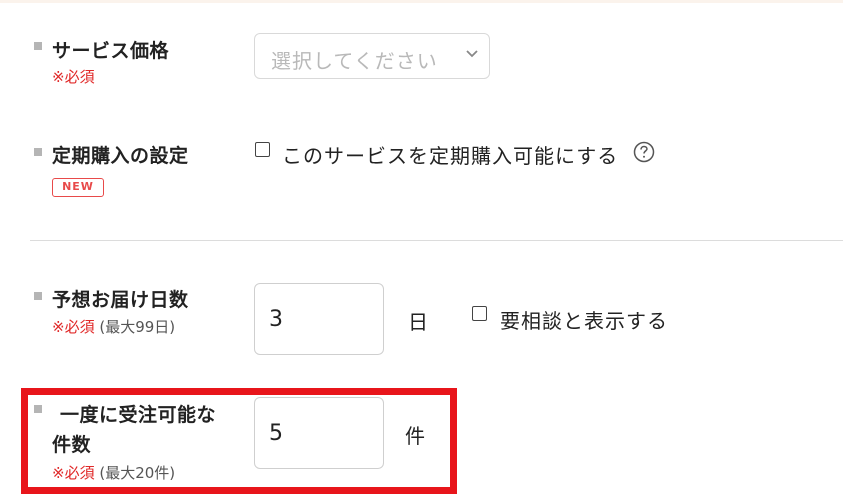 The image size is (843, 501). I want to click on section-divider, so click(436, 240).